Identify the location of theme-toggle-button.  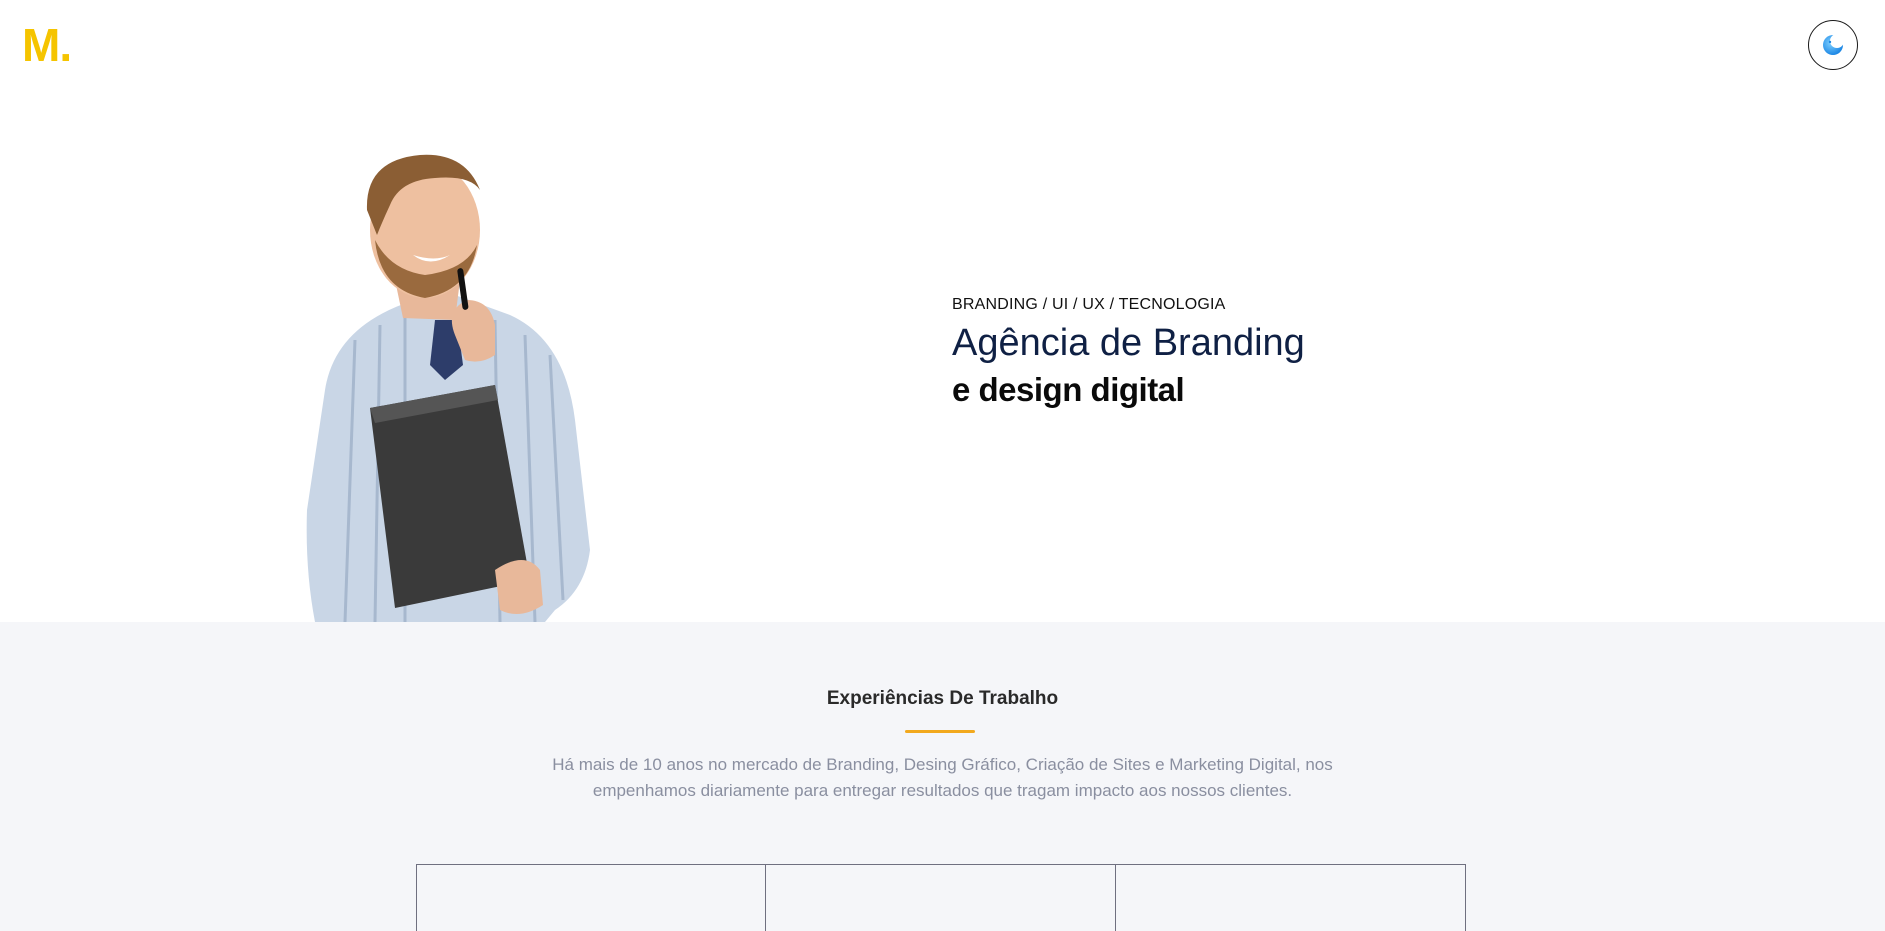
(1833, 45).